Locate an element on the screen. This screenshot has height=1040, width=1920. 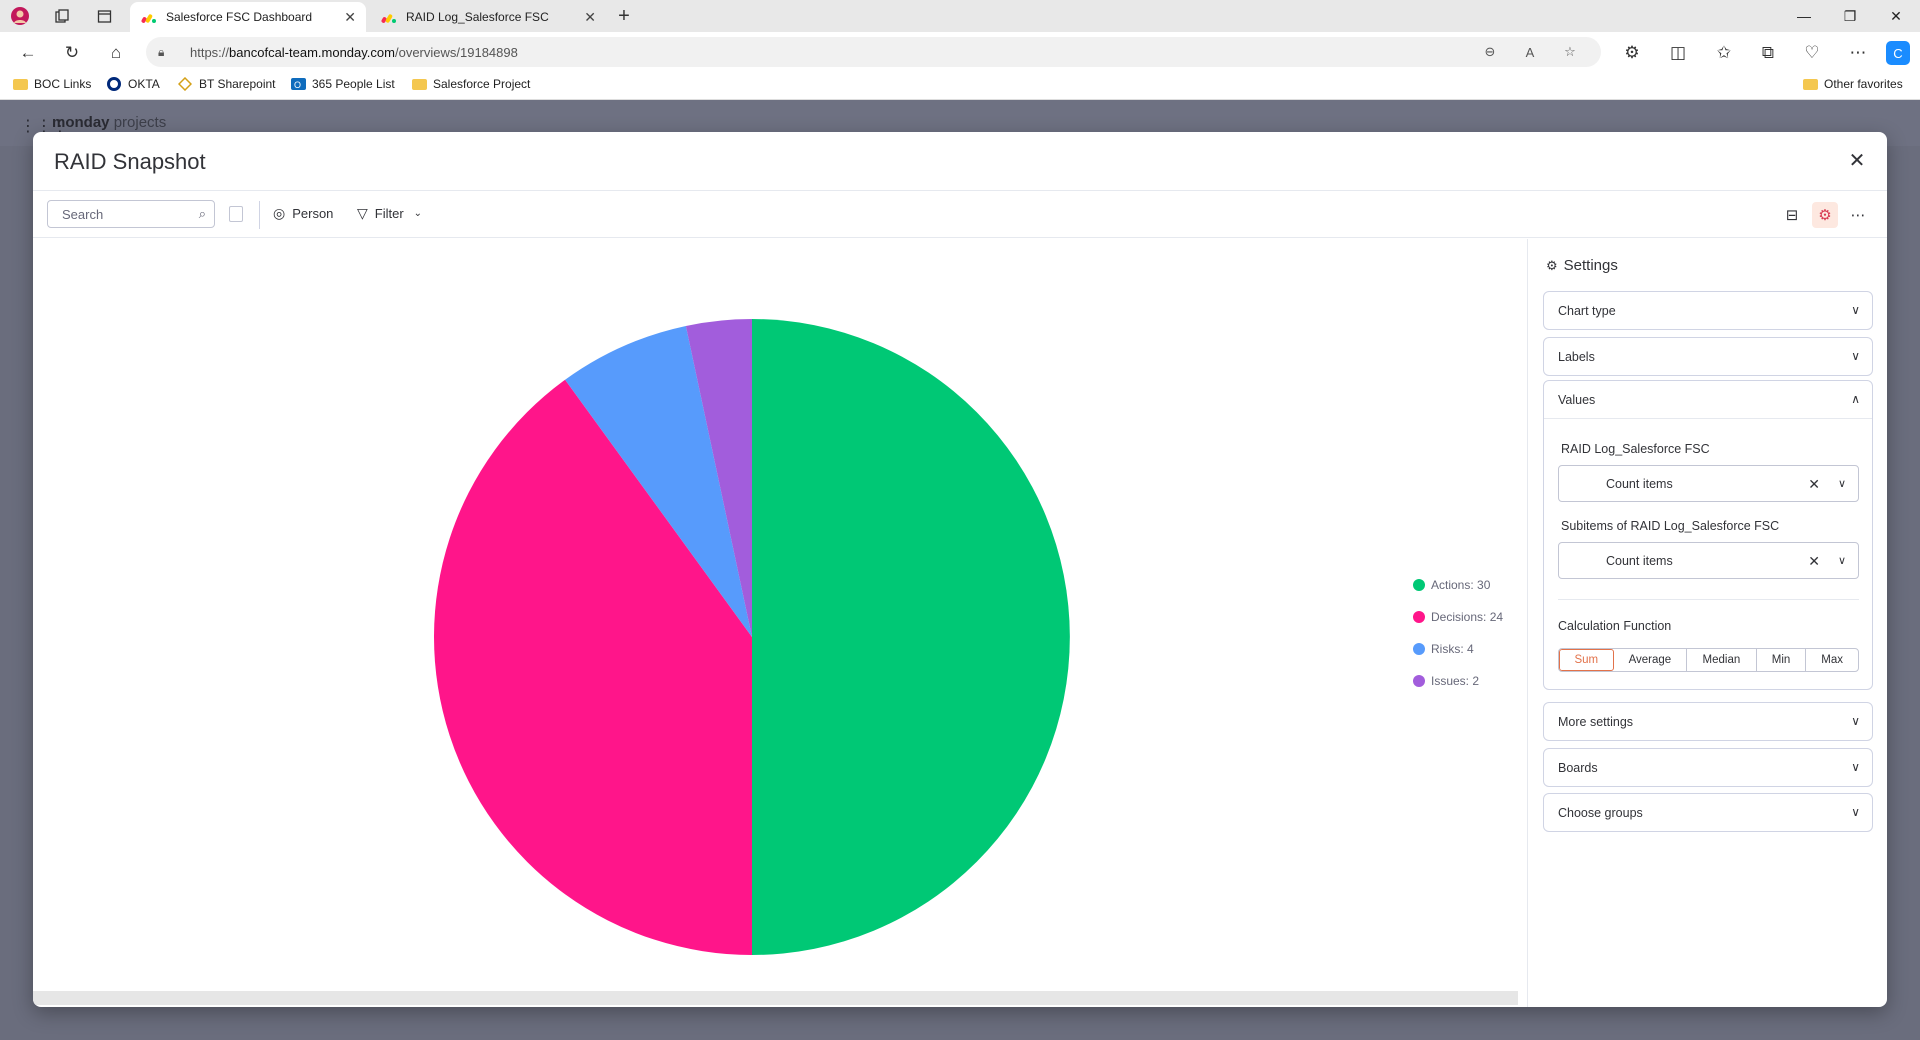
filter-button: ▽ Filter ⌄ is located at coordinates (393, 213).